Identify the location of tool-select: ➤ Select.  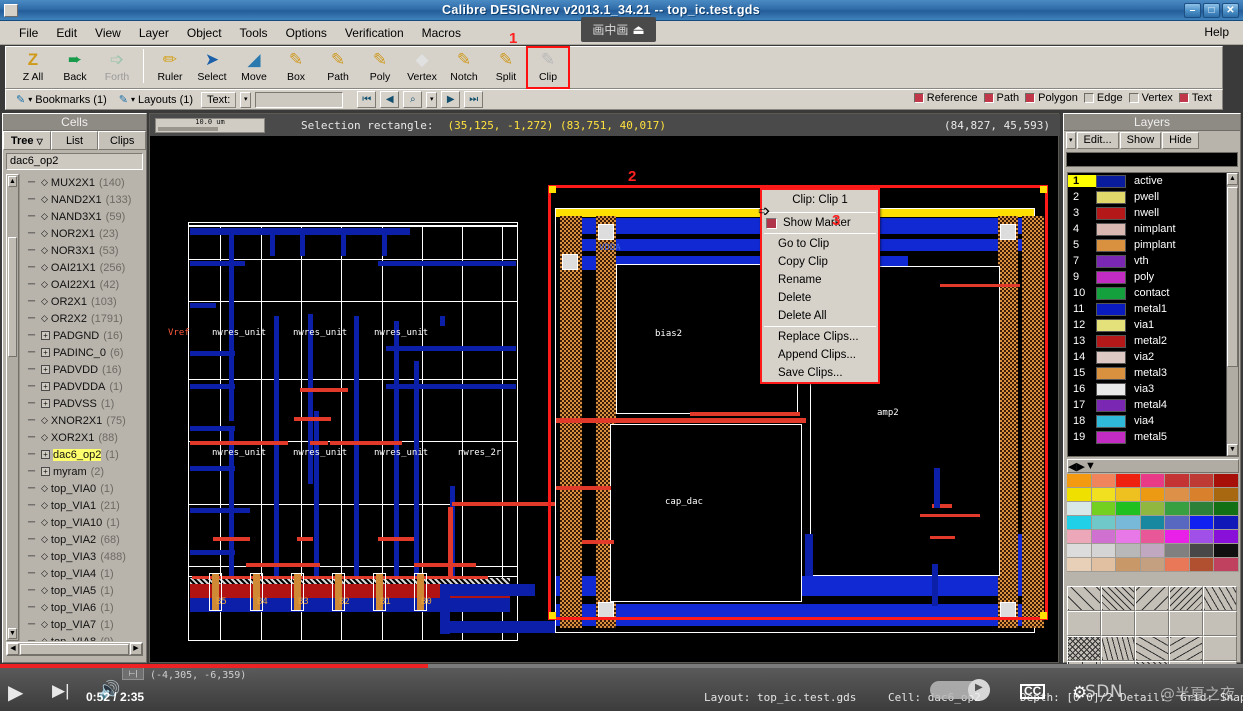
(212, 67).